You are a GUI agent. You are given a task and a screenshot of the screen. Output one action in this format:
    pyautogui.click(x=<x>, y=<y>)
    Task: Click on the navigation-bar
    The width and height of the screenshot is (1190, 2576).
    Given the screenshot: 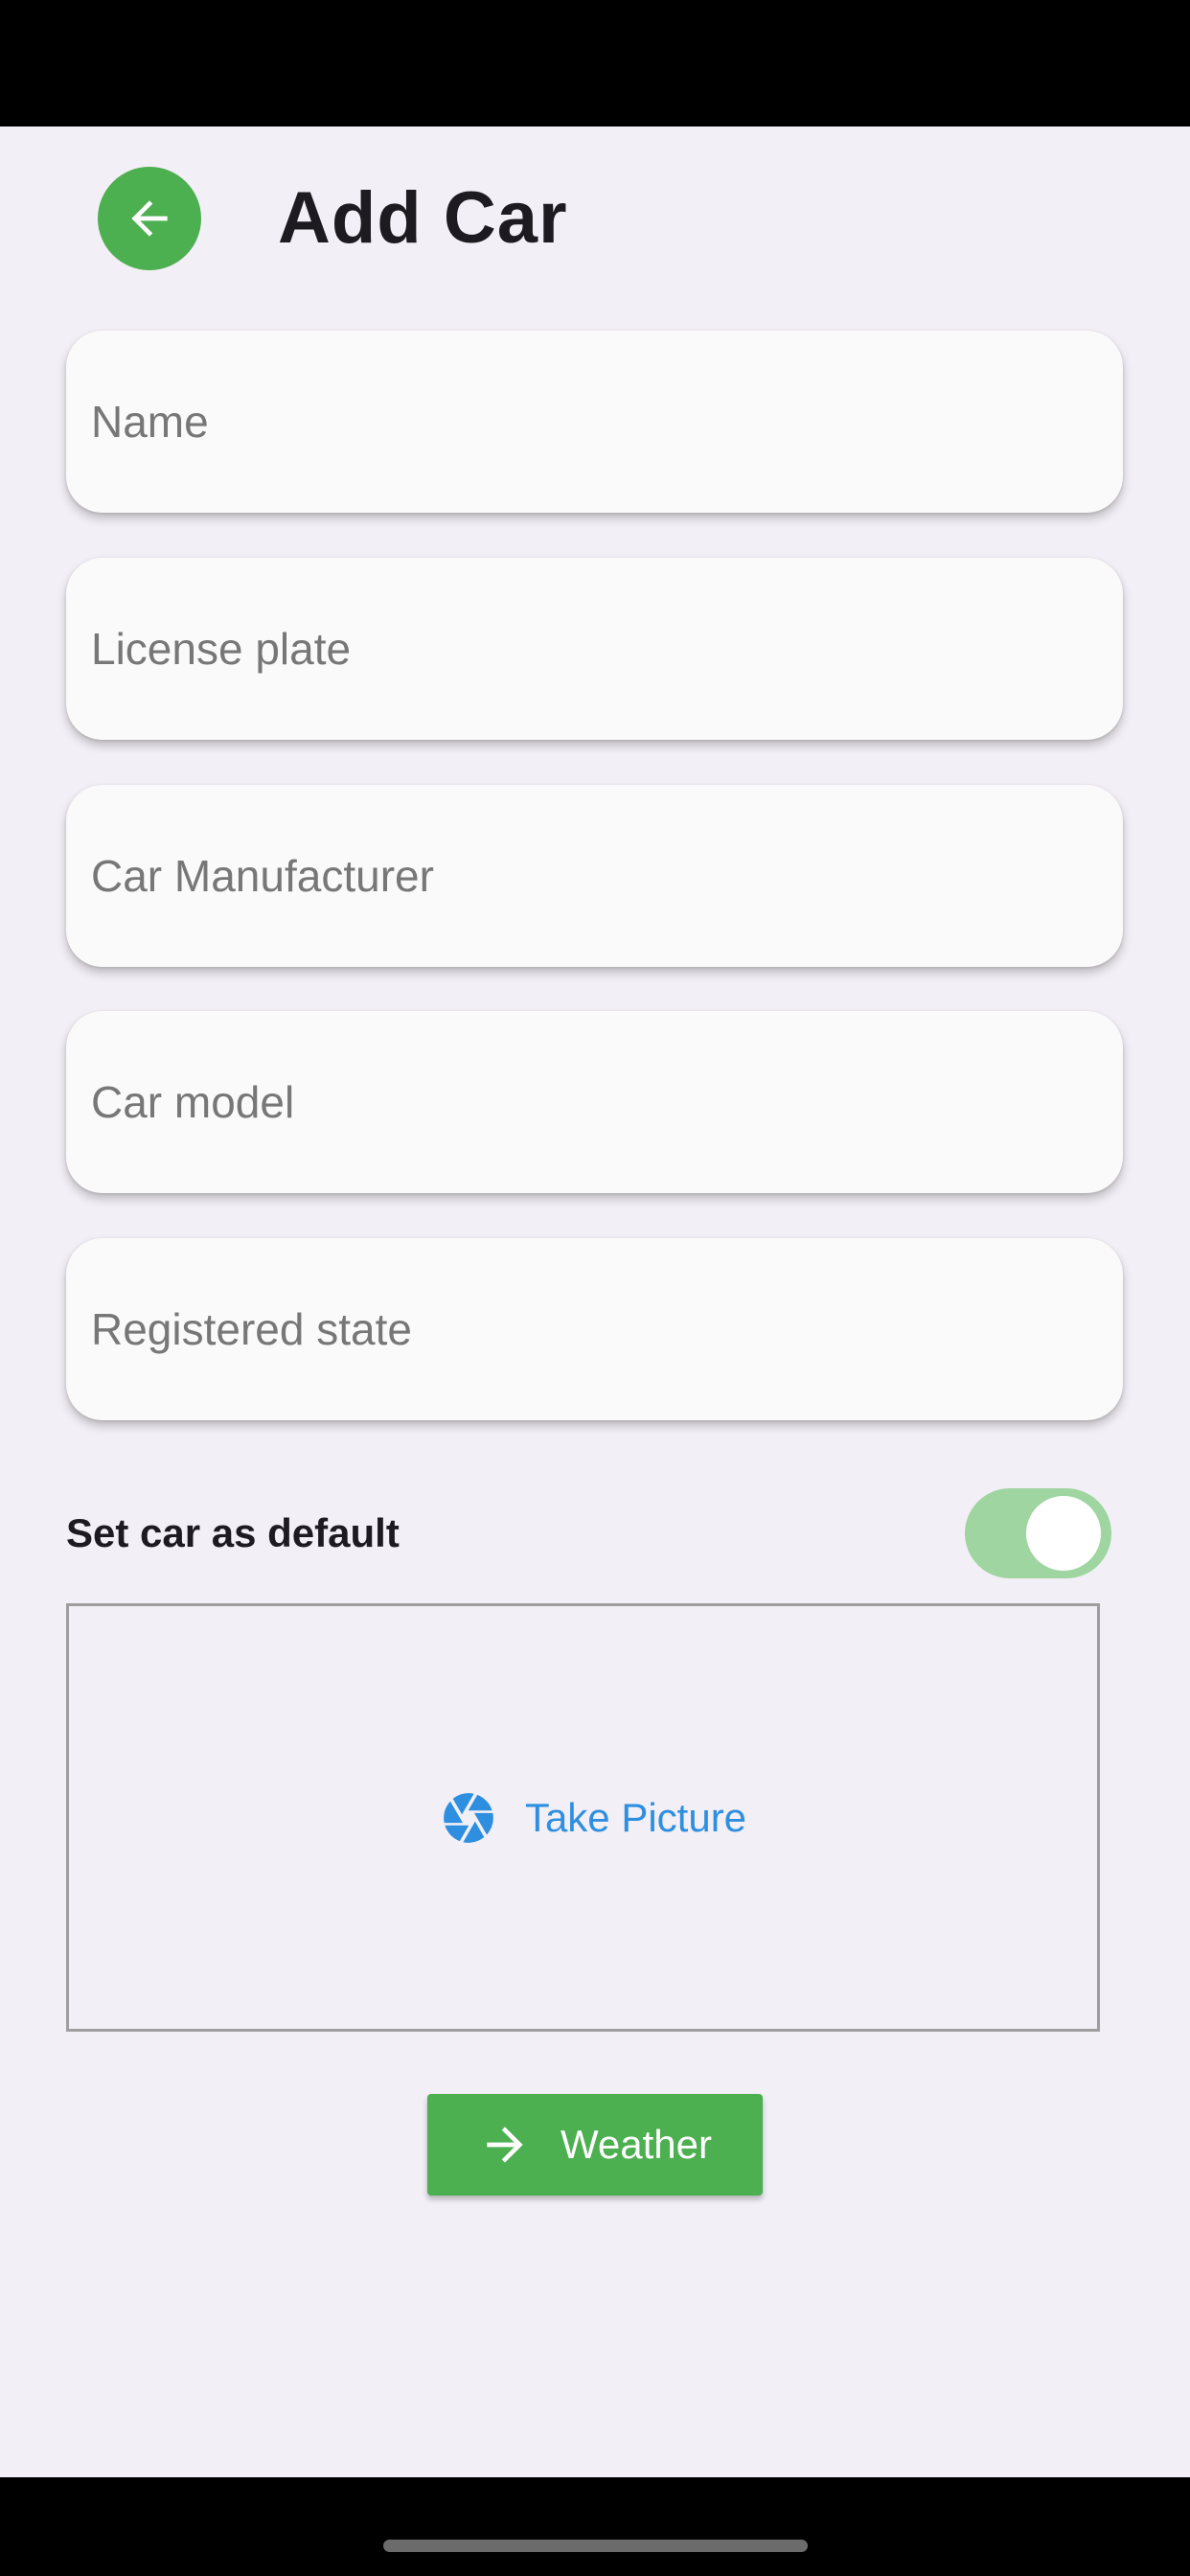 What is the action you would take?
    pyautogui.click(x=595, y=2526)
    